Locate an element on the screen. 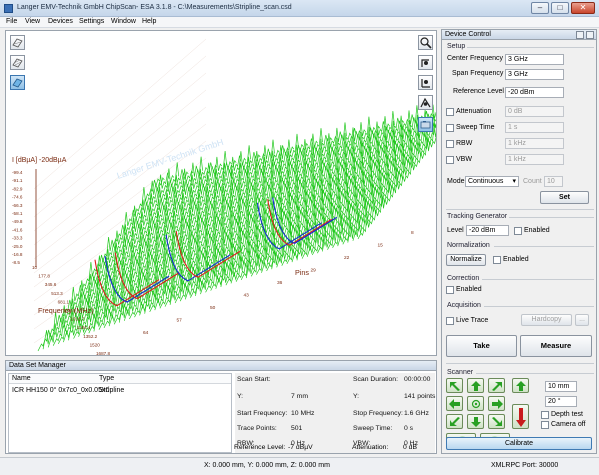 The height and width of the screenshot is (475, 599). vbw-checkbox is located at coordinates (450, 160).